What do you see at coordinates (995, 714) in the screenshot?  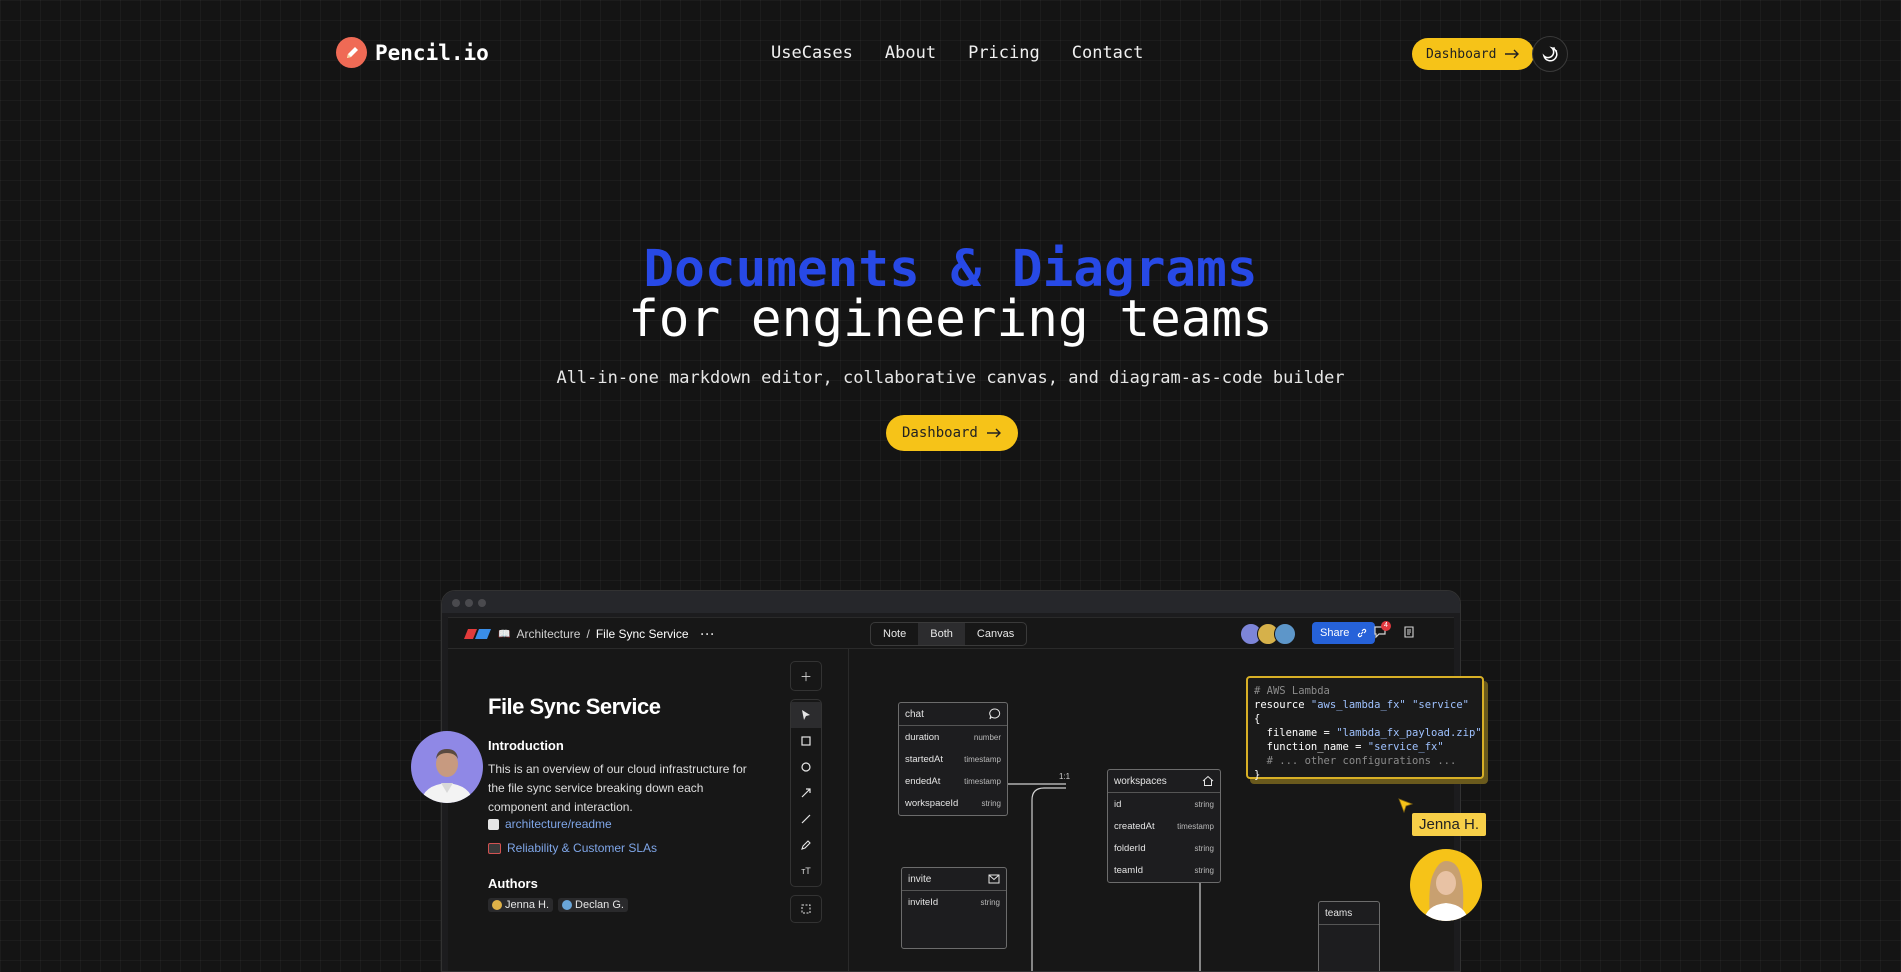 I see `chat-bubble-icon` at bounding box center [995, 714].